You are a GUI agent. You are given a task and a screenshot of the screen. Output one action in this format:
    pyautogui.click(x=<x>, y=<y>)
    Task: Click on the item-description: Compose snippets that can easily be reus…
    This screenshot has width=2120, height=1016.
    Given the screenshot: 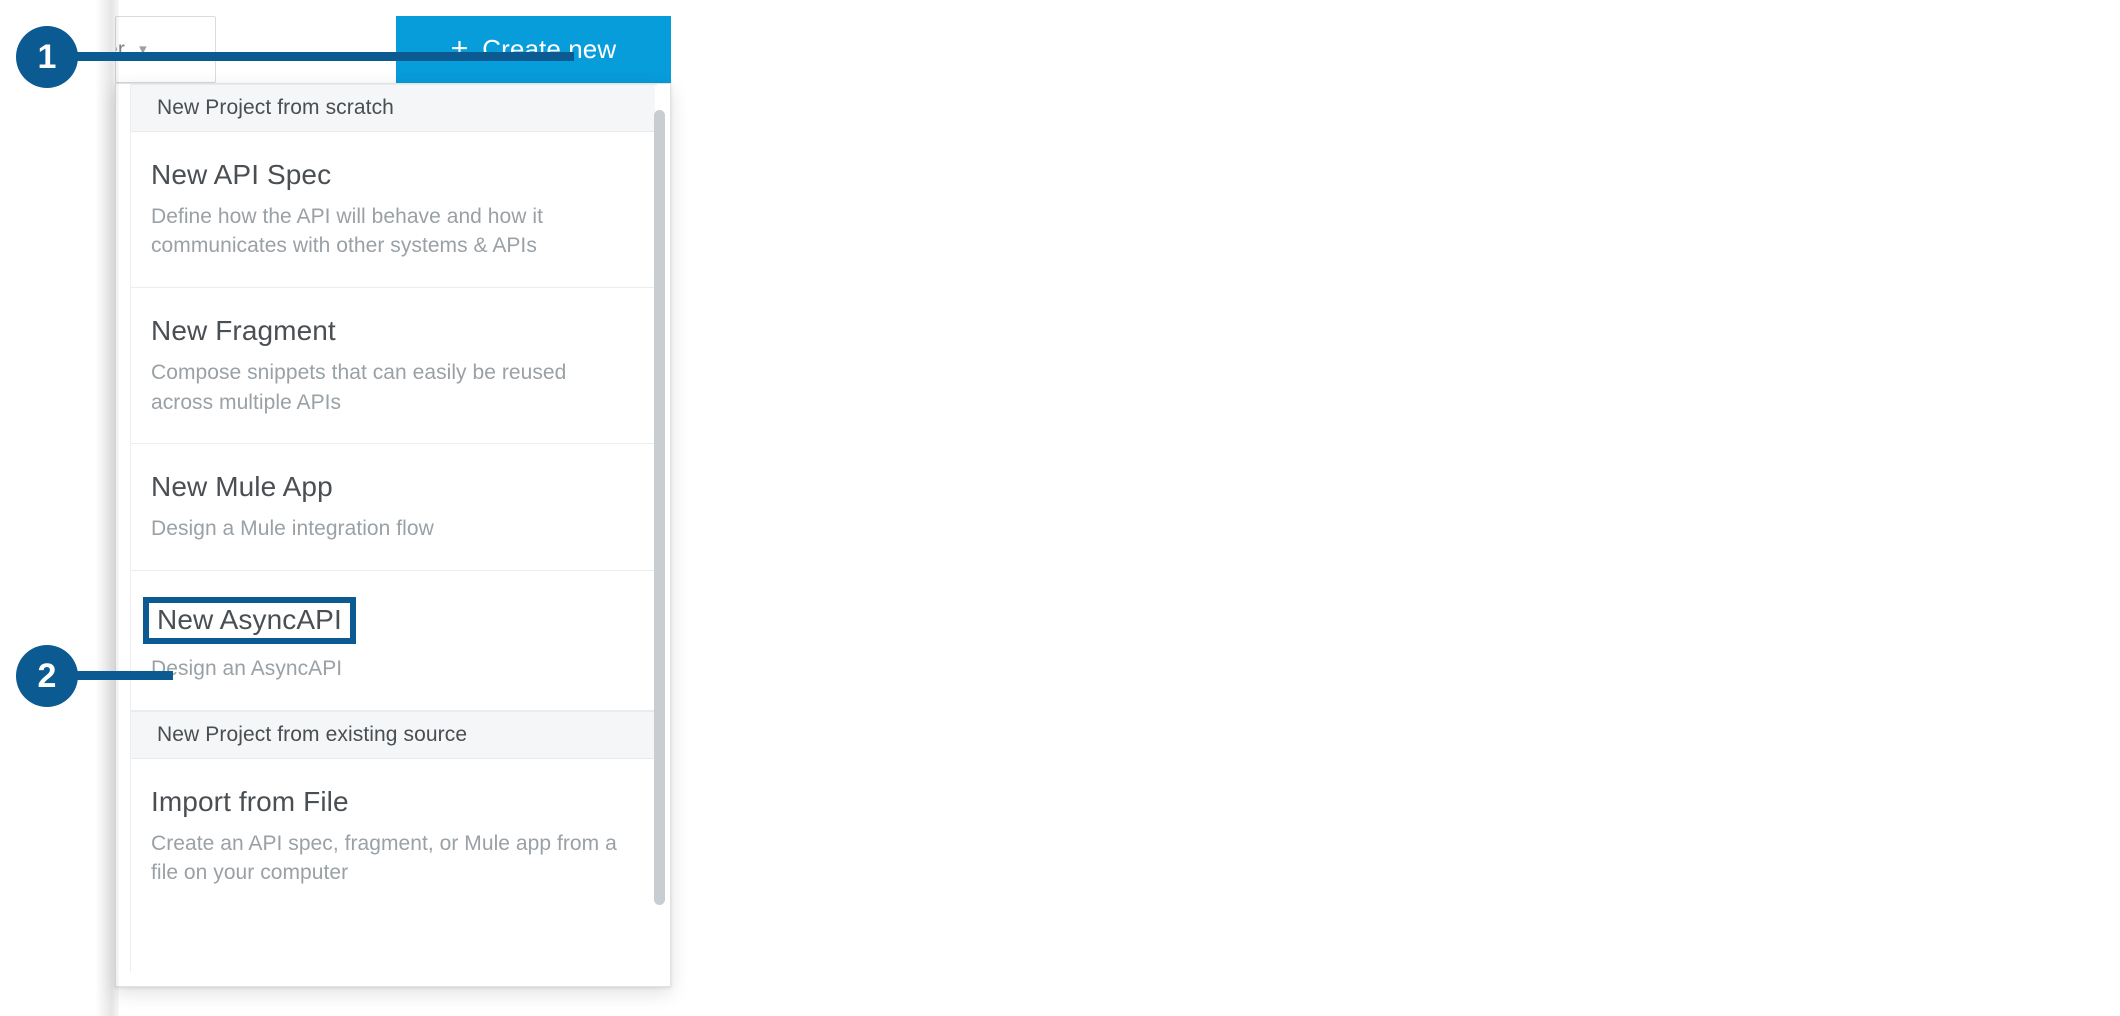 What is the action you would take?
    pyautogui.click(x=359, y=387)
    